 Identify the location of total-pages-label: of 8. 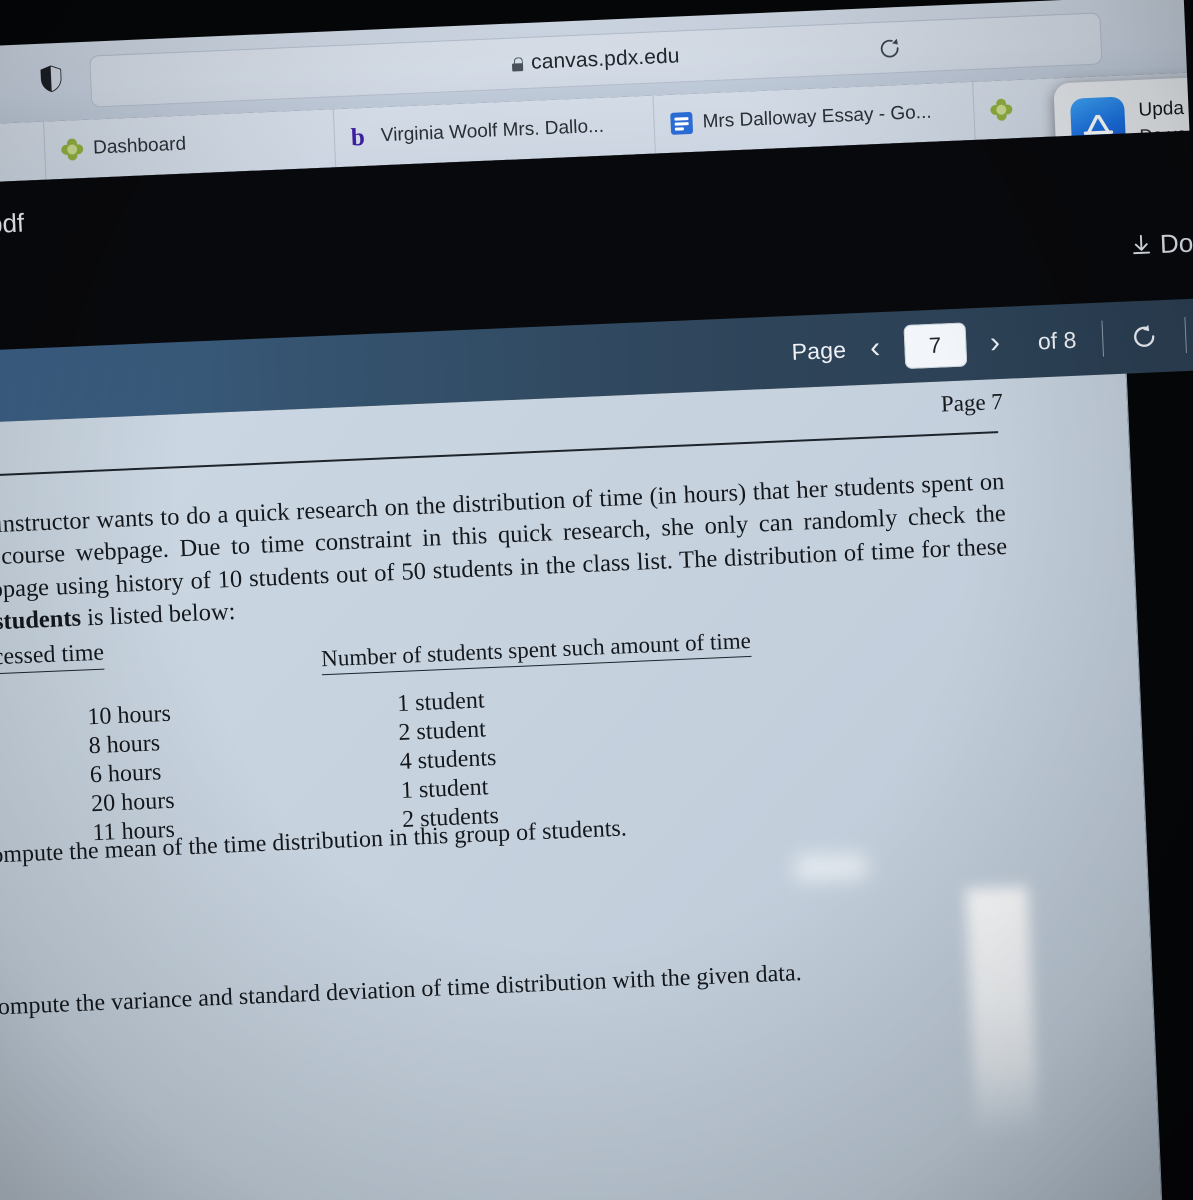
(1057, 340).